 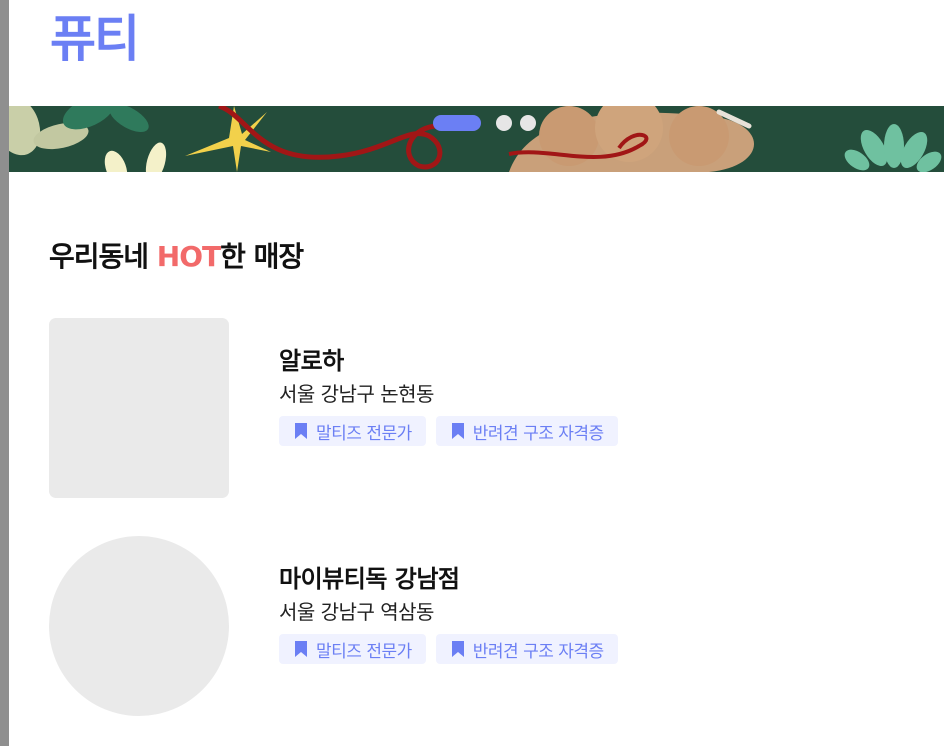 I want to click on store-name: 알로하, so click(x=453, y=361).